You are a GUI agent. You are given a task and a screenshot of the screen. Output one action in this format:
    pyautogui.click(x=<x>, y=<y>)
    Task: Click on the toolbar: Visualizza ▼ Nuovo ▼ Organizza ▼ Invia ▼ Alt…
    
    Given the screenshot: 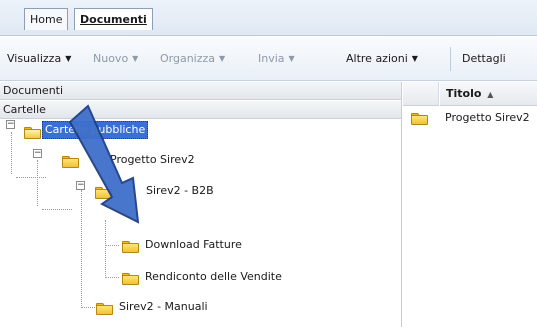 What is the action you would take?
    pyautogui.click(x=268, y=59)
    